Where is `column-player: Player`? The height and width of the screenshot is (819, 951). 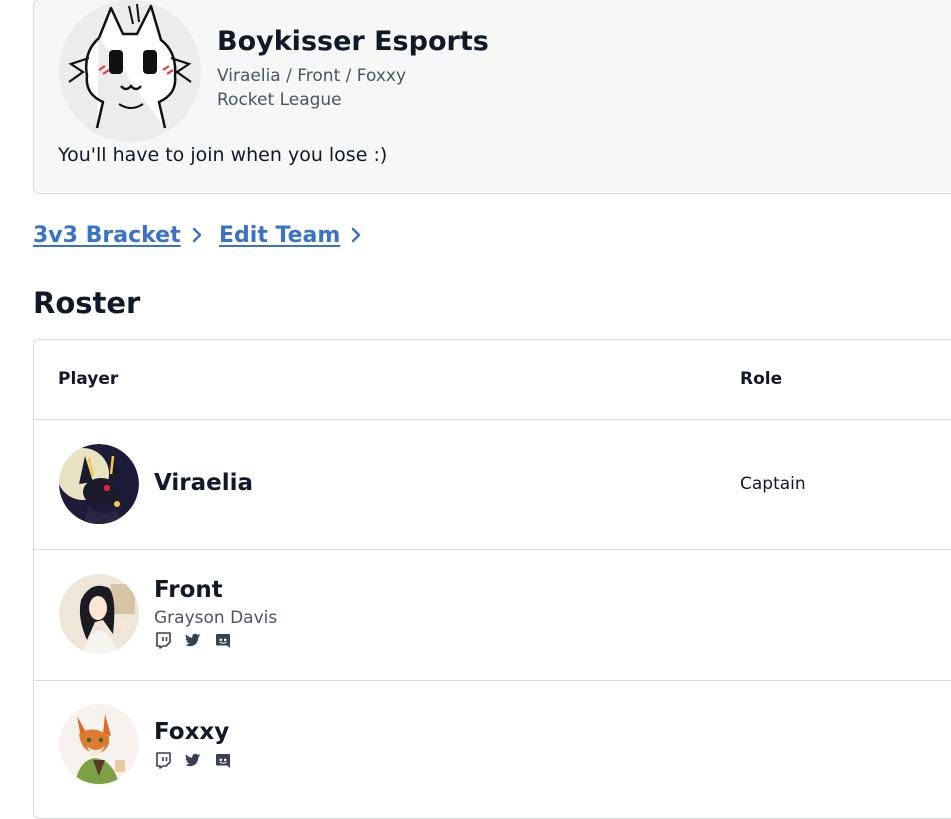
column-player: Player is located at coordinates (88, 379).